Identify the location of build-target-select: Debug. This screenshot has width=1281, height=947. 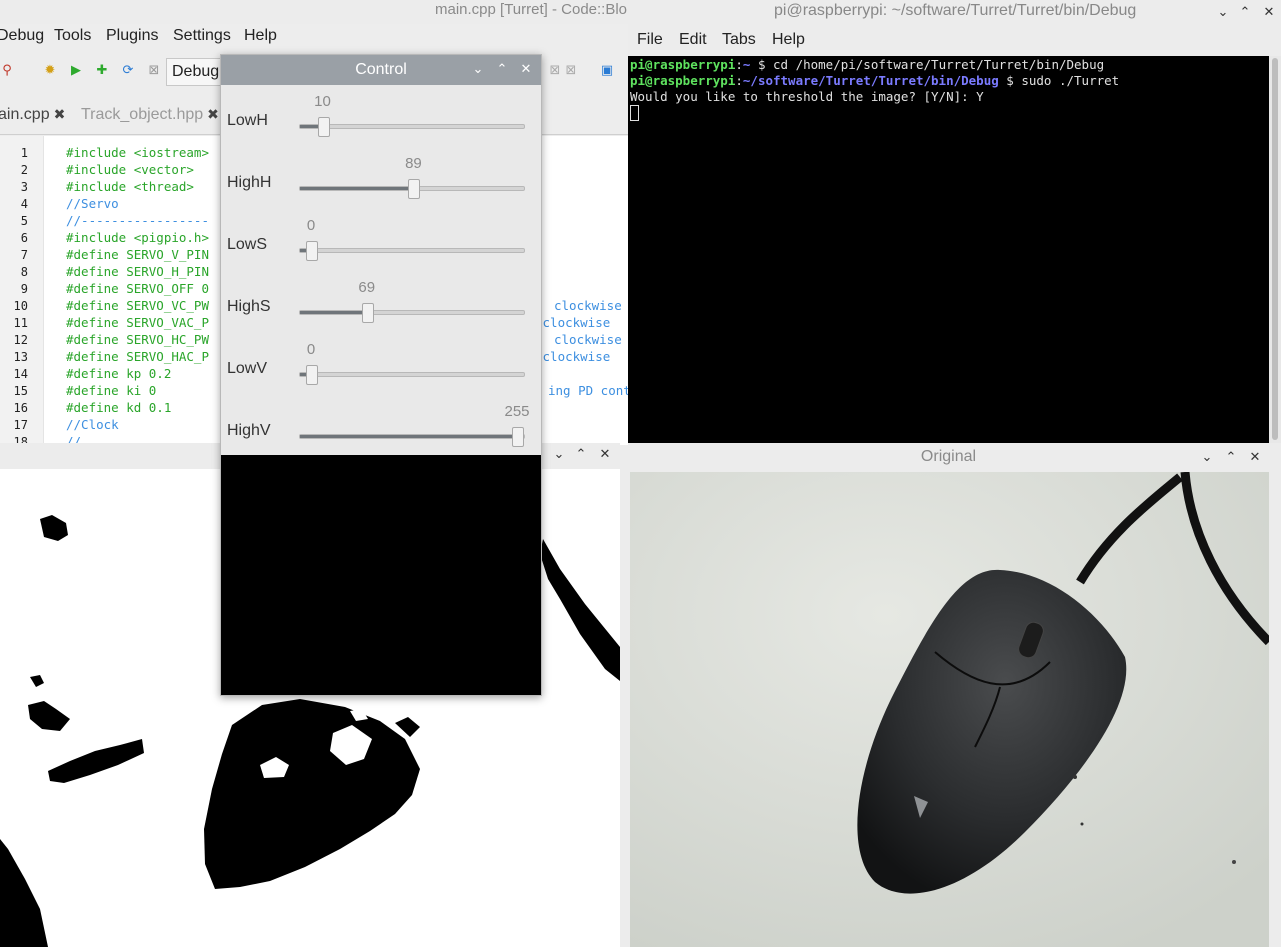
(196, 72).